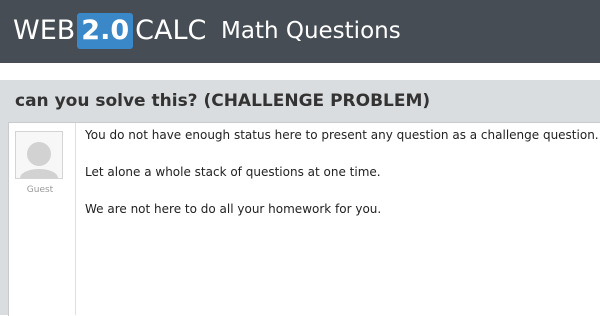  I want to click on site-logo: WEB 2.0 CALC, so click(109, 31).